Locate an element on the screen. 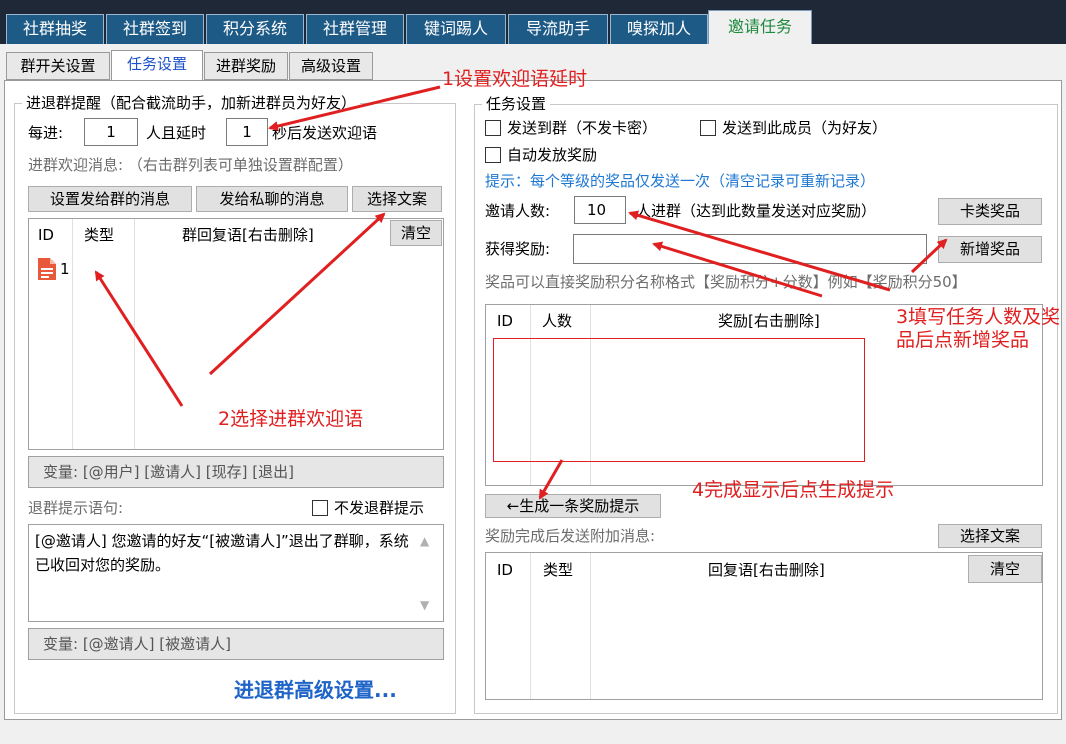 This screenshot has width=1066, height=744. arrow-3c is located at coordinates (759, 251).